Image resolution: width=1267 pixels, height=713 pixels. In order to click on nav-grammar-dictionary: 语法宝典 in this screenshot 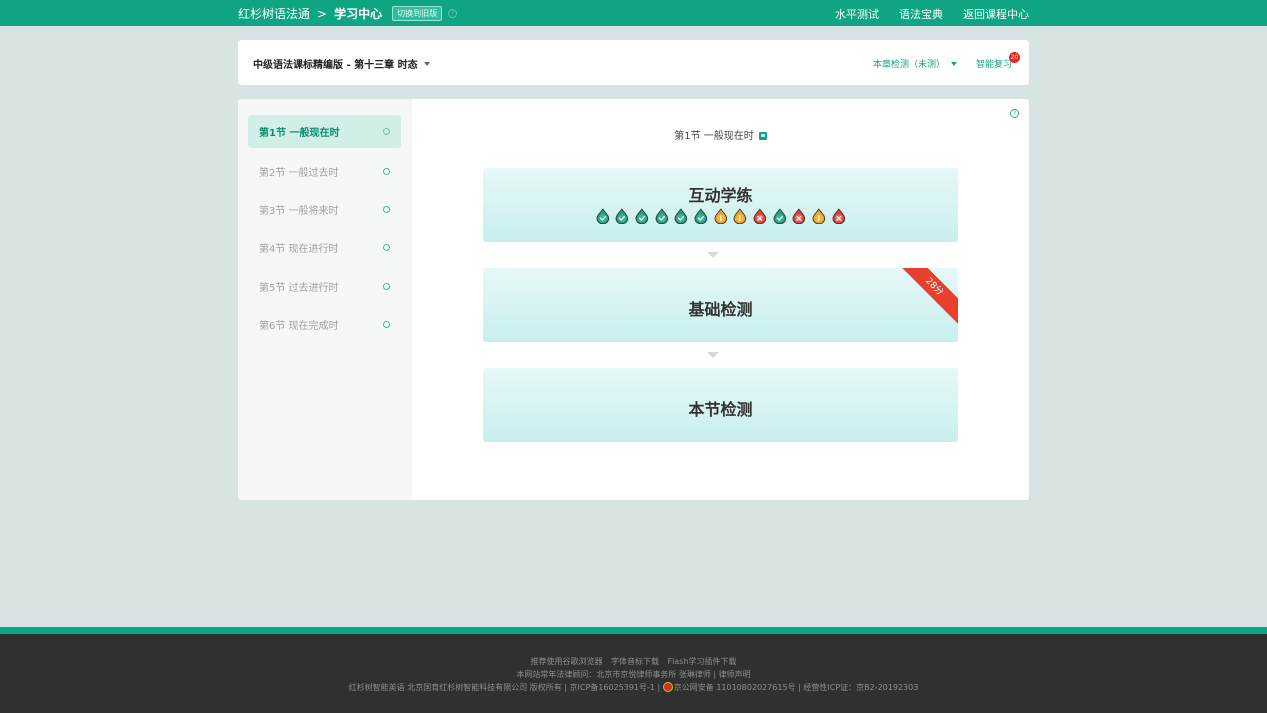, I will do `click(921, 14)`.